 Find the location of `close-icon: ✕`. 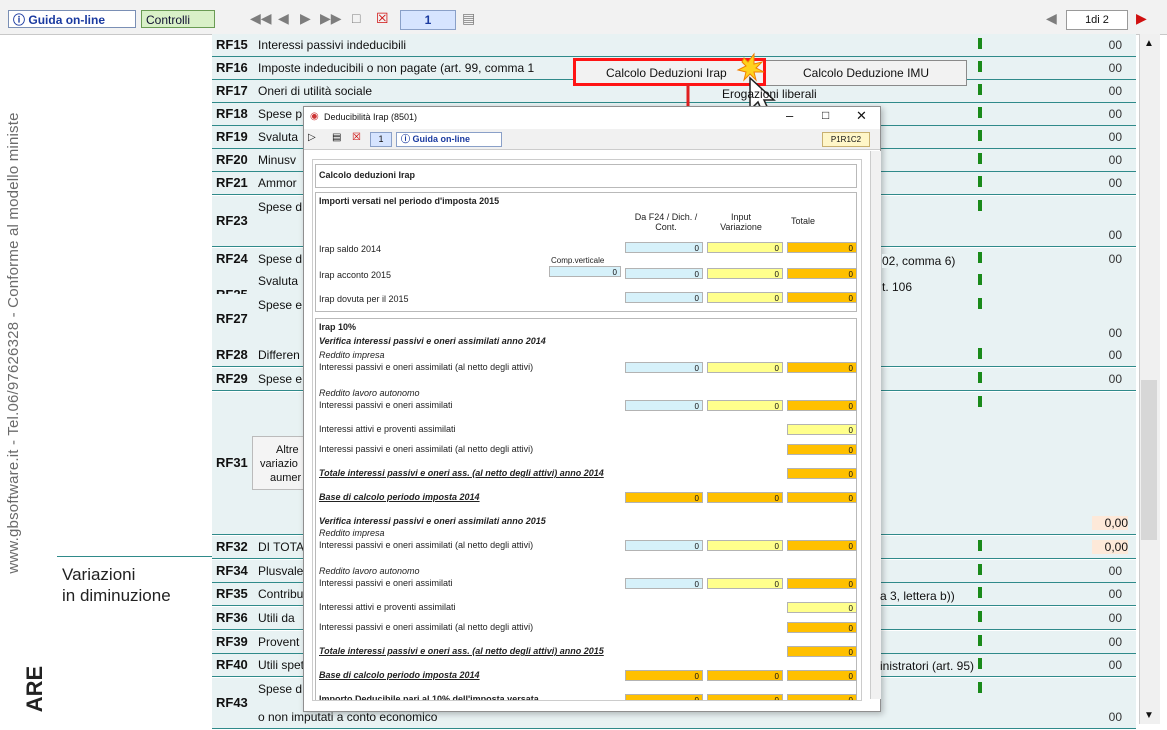

close-icon: ✕ is located at coordinates (861, 116).